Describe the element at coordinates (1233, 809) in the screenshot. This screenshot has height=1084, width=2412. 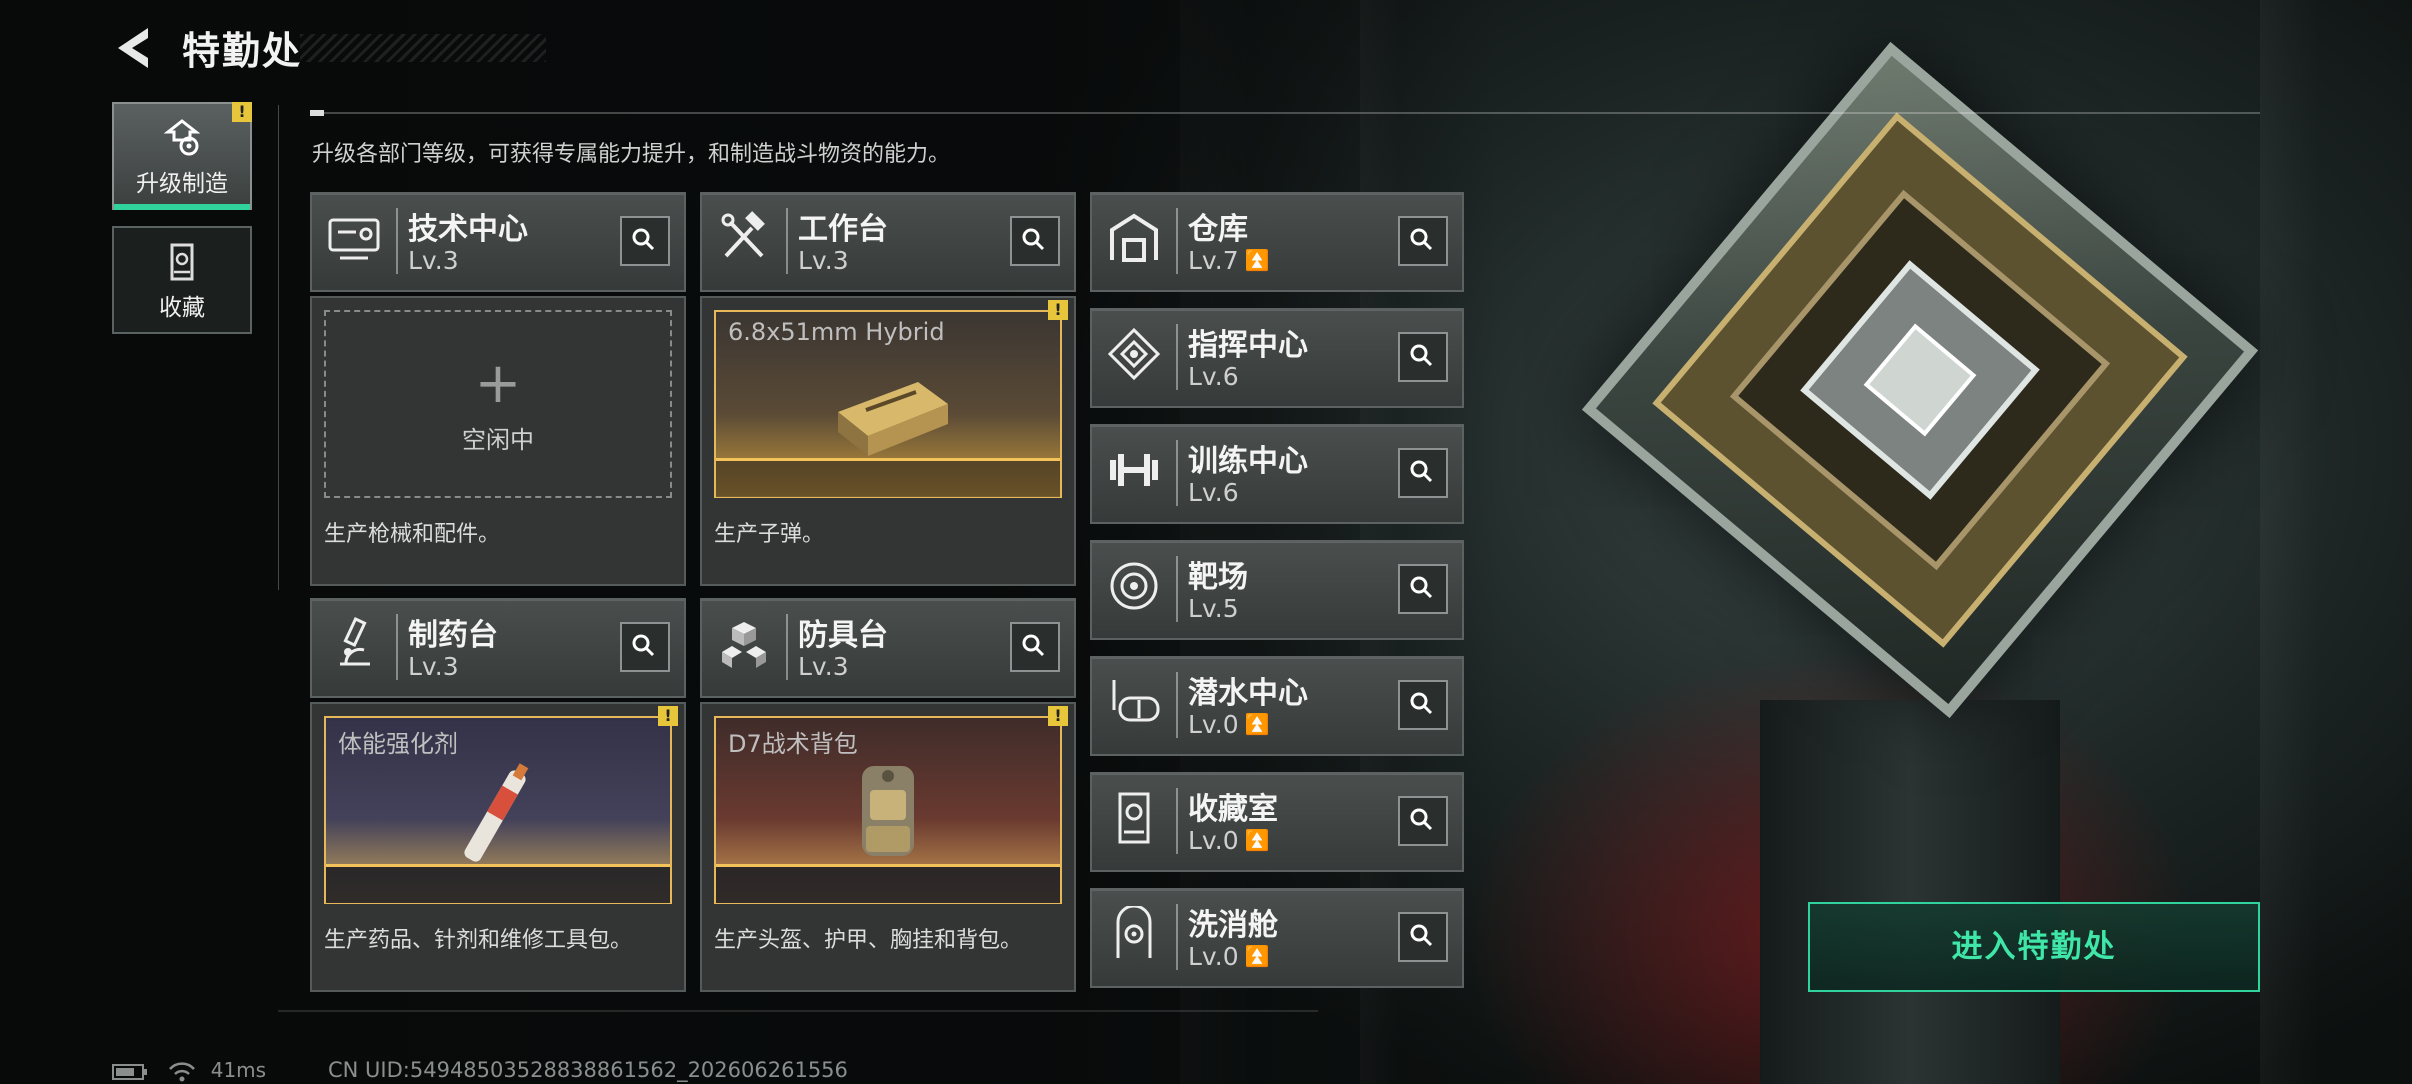
I see `facility-name: 收藏室` at that location.